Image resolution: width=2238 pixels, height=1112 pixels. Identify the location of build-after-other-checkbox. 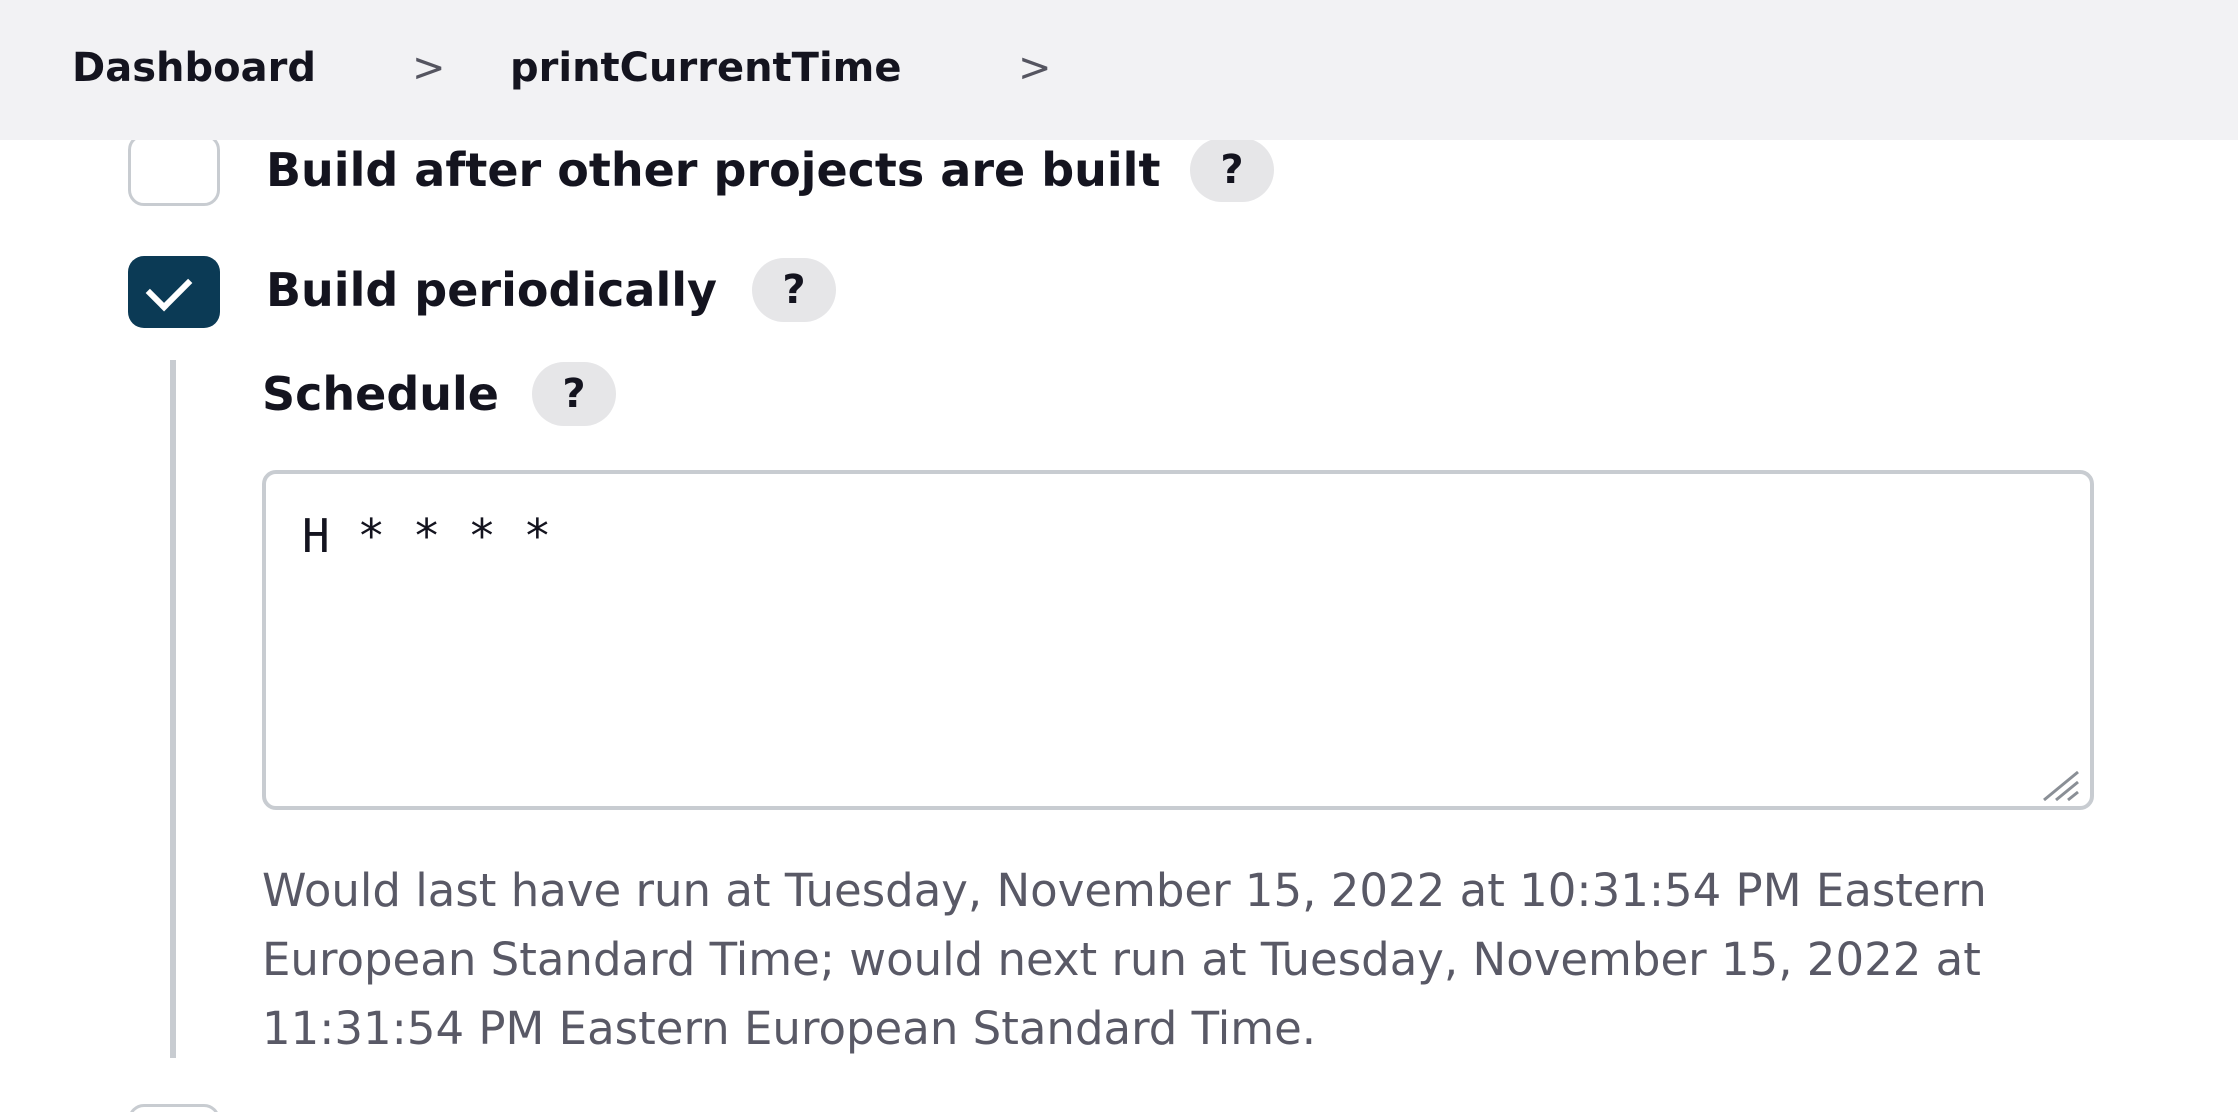
(174, 170).